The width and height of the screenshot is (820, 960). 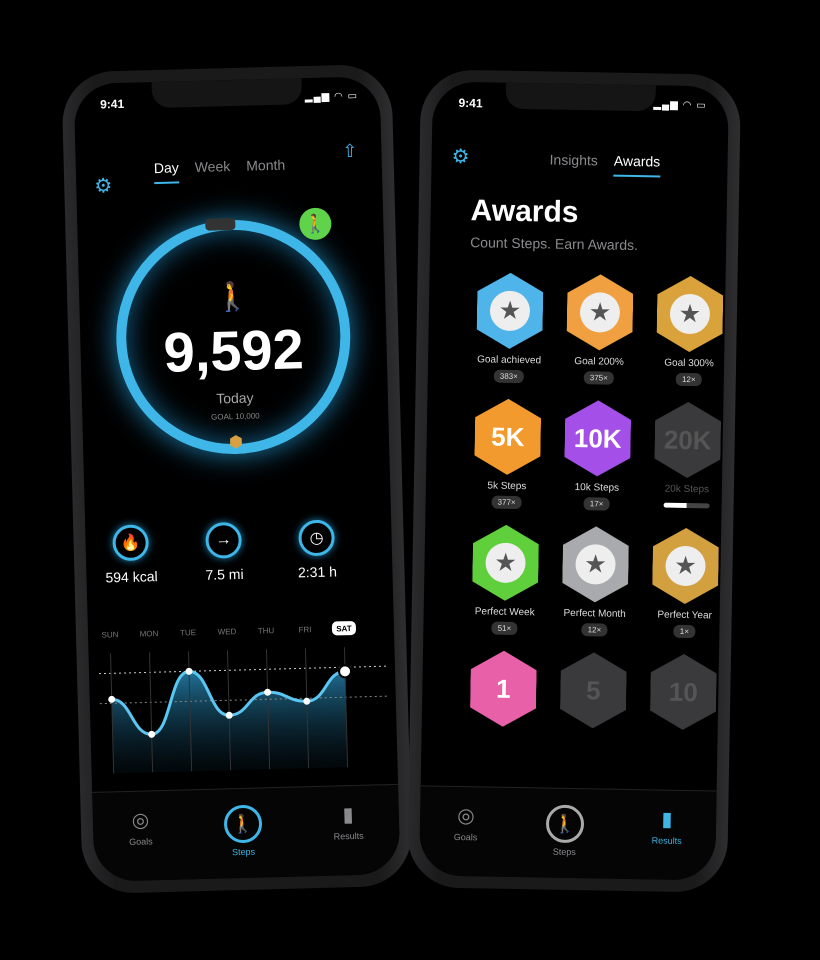 I want to click on award-name: Perfect Week, so click(x=504, y=612).